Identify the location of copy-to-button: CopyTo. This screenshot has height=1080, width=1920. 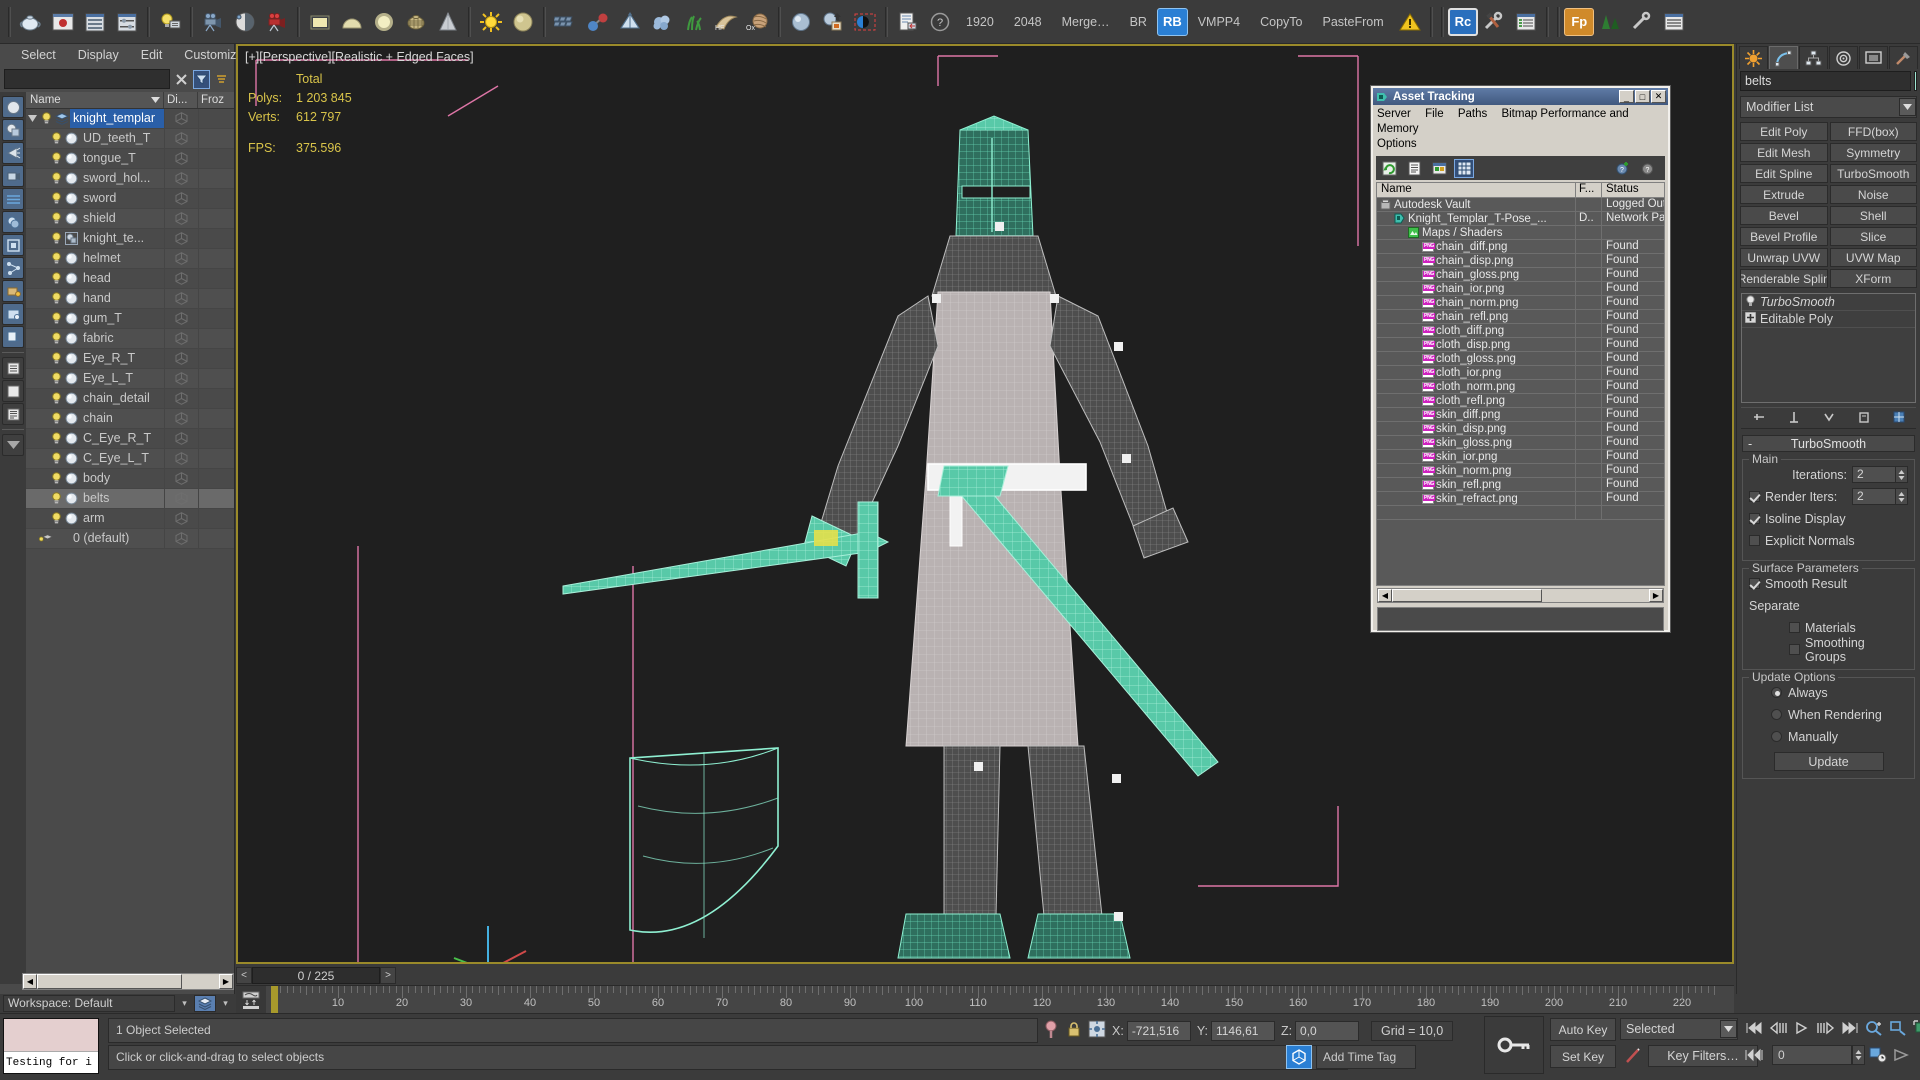
(1281, 22).